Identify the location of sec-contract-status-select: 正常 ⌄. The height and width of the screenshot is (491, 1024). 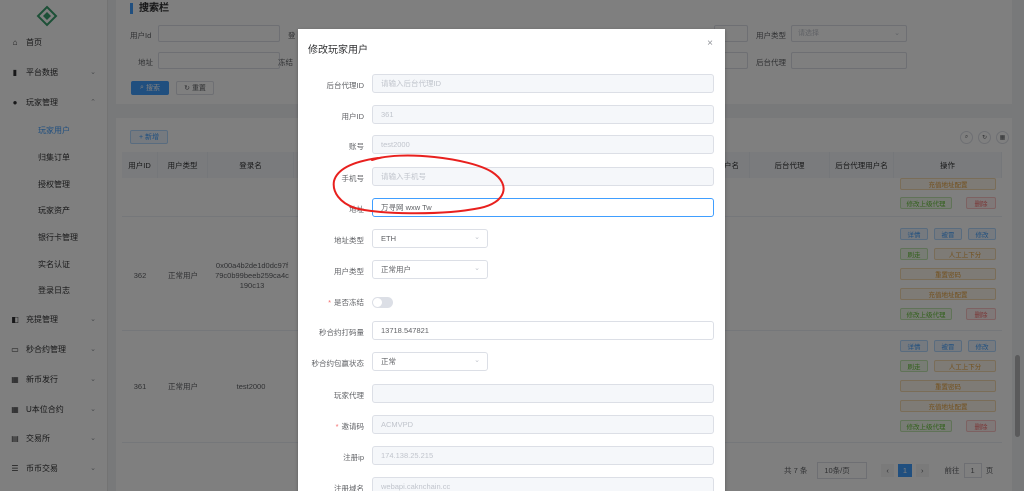
(430, 361).